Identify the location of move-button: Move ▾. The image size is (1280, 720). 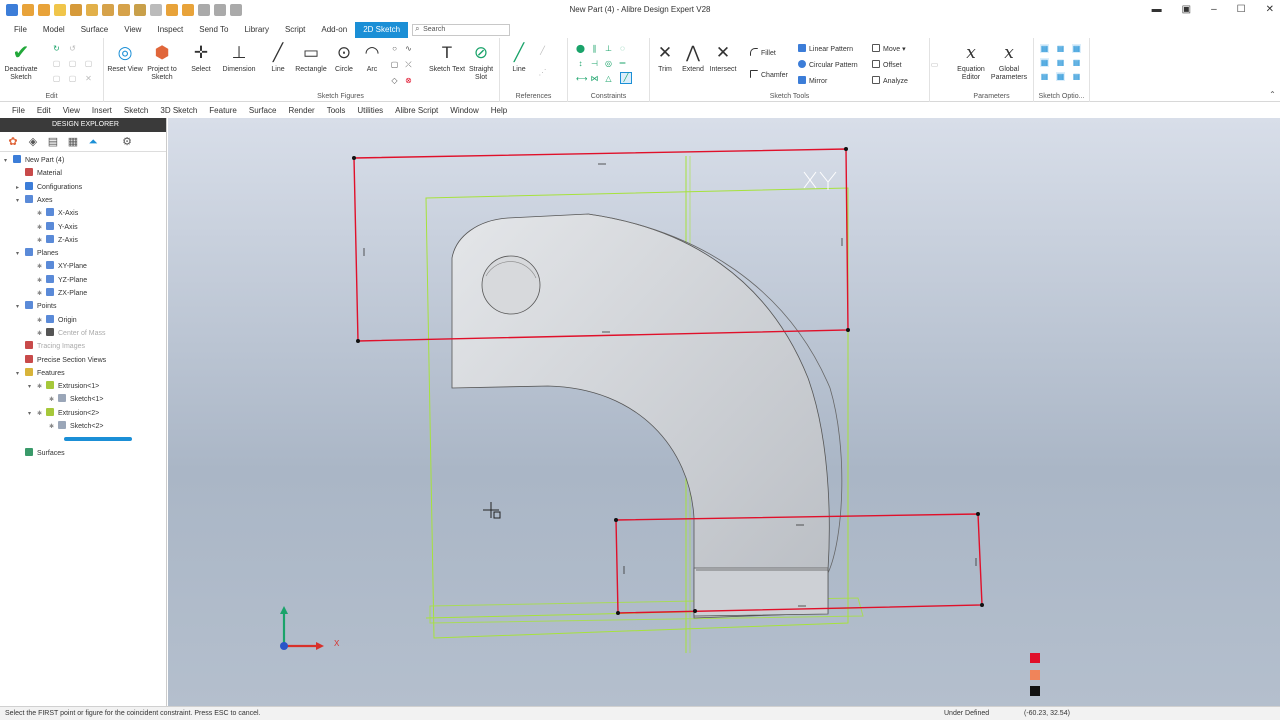
(889, 48).